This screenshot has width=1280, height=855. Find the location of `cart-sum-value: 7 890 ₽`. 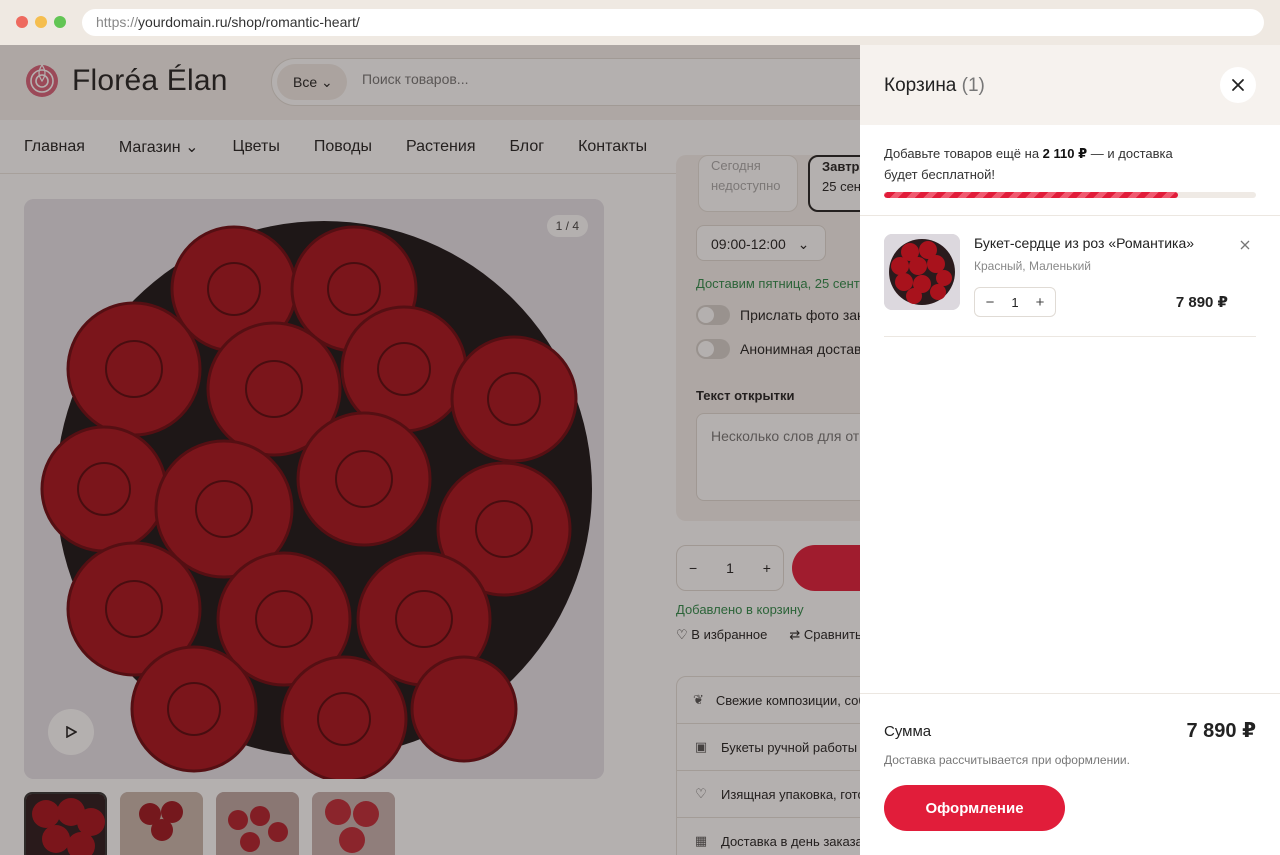

cart-sum-value: 7 890 ₽ is located at coordinates (1221, 731).